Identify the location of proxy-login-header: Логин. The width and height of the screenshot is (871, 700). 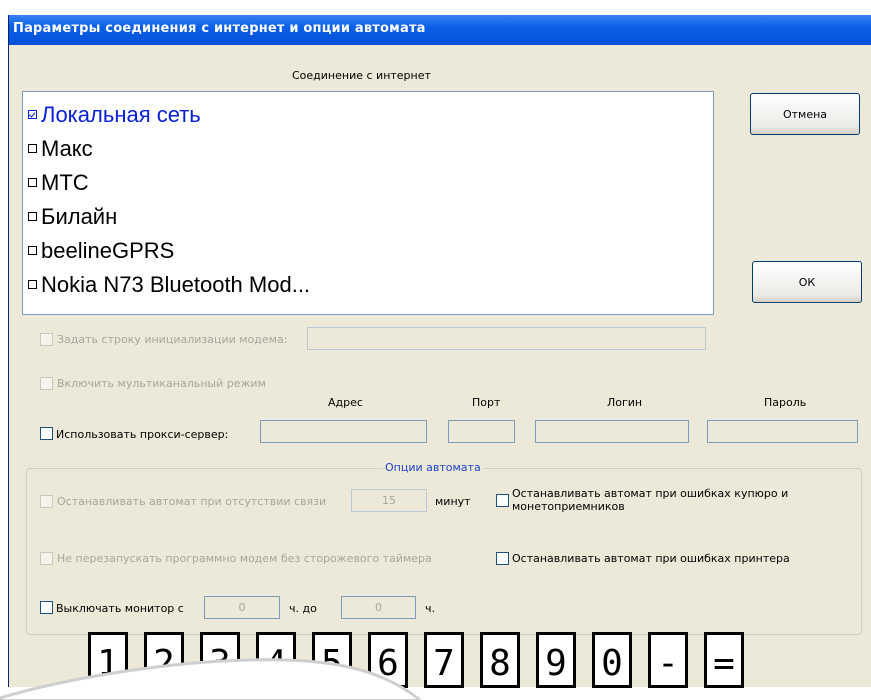
(625, 402).